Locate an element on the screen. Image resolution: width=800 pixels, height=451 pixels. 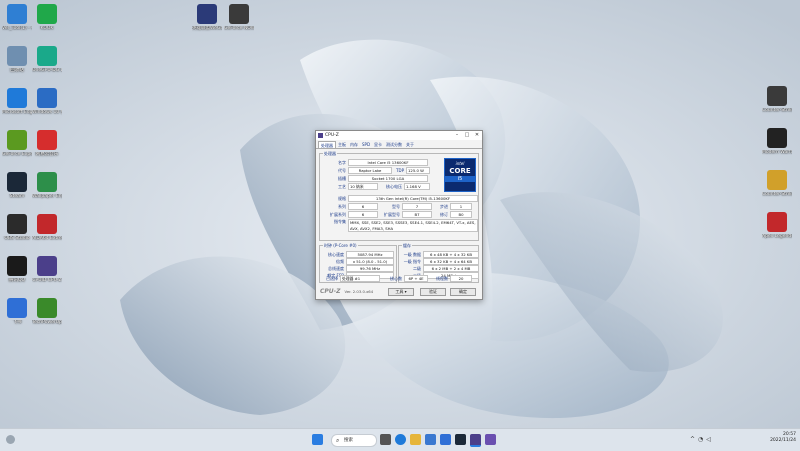
desktop-icon: GeForce Experience is located at coordinates (17, 144).